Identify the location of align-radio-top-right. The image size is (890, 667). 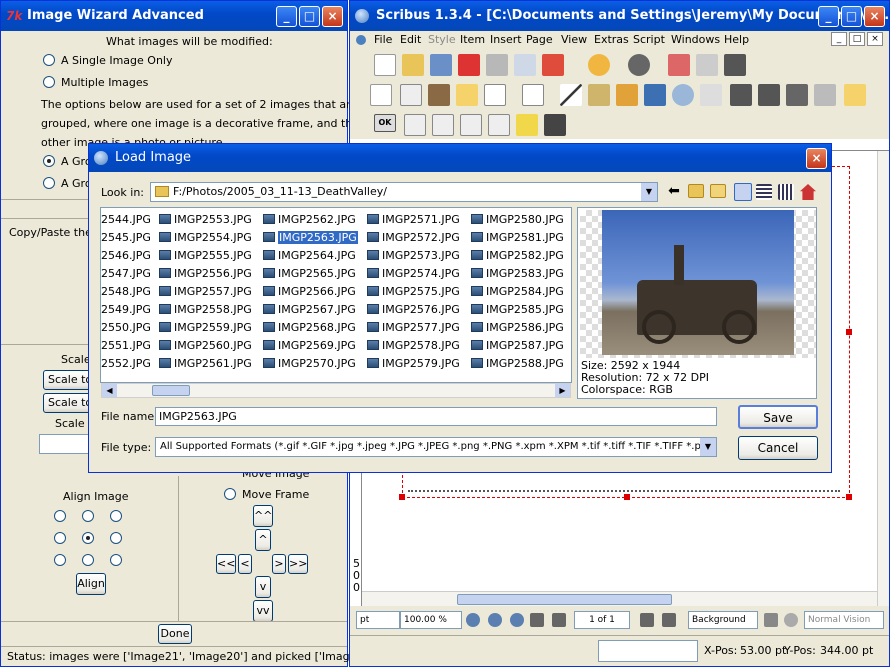
(116, 516).